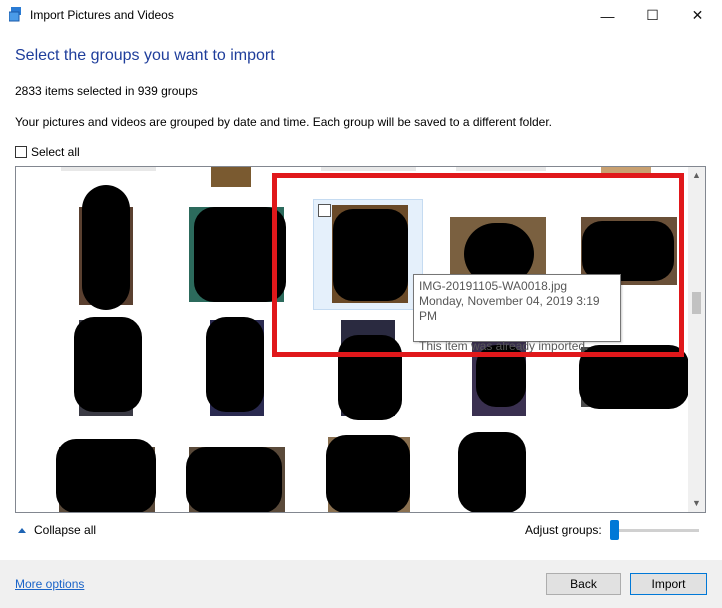 The image size is (722, 608). I want to click on group-controls: Collapse all Adjust groups:, so click(360, 530).